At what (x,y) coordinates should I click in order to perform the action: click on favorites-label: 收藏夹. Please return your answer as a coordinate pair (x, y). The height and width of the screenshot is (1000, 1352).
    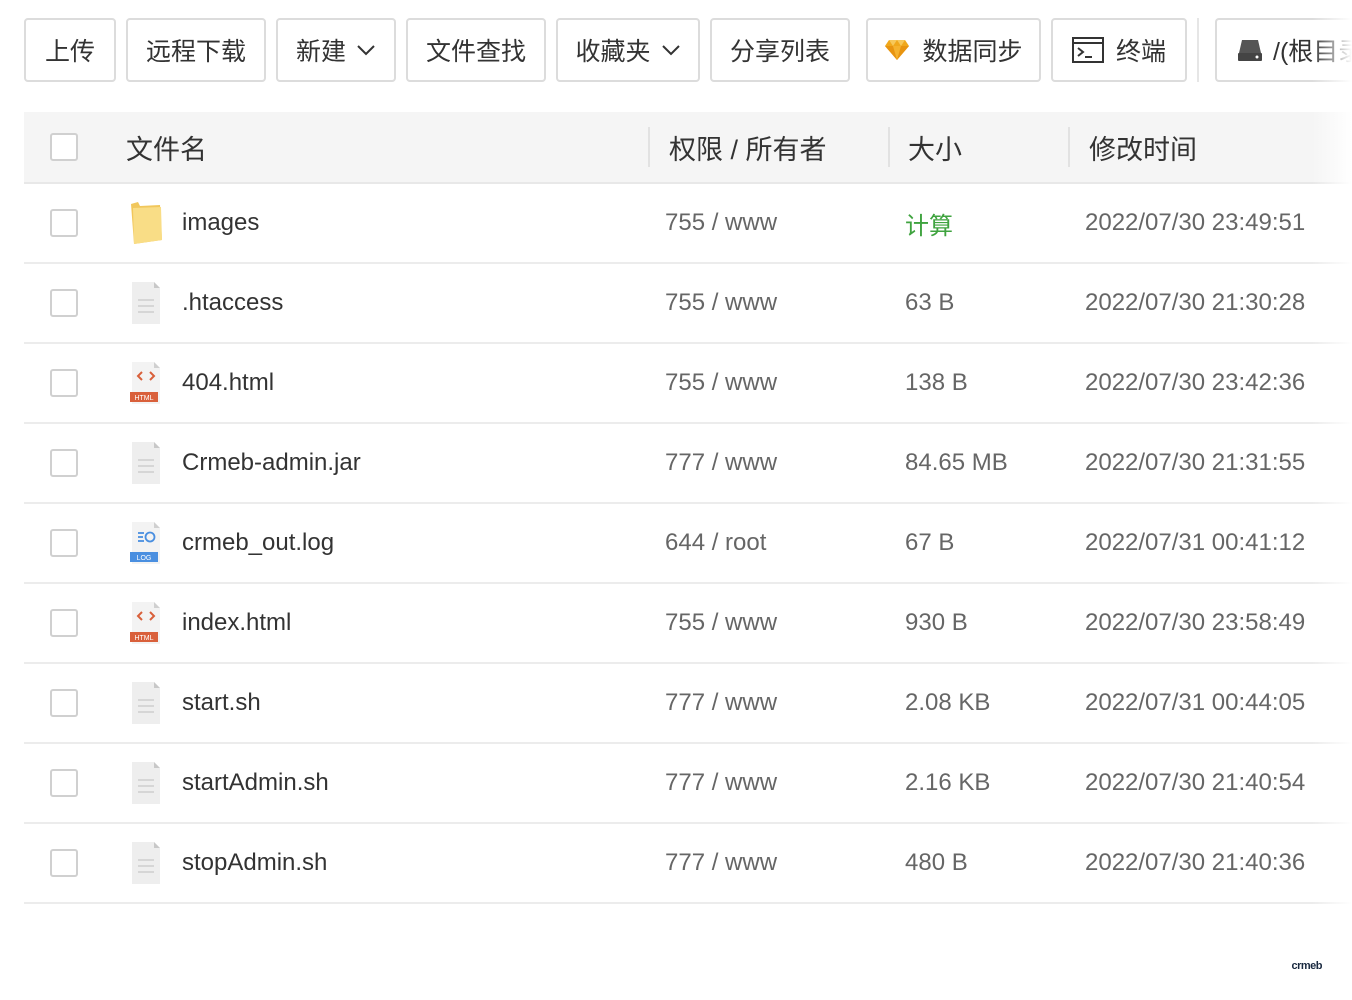
    Looking at the image, I should click on (613, 52).